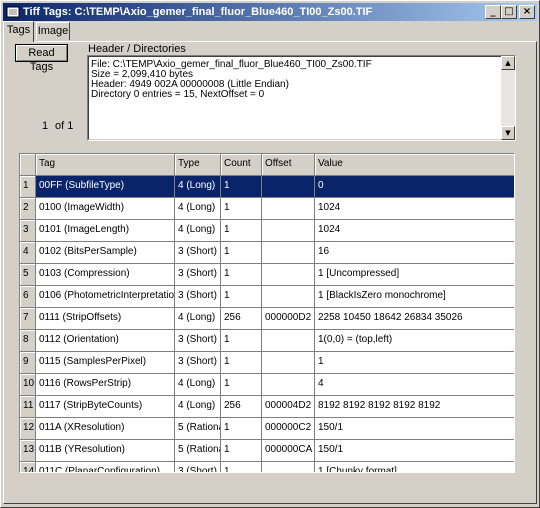 The width and height of the screenshot is (540, 508). What do you see at coordinates (508, 133) in the screenshot?
I see `scroll-down-button: ▼` at bounding box center [508, 133].